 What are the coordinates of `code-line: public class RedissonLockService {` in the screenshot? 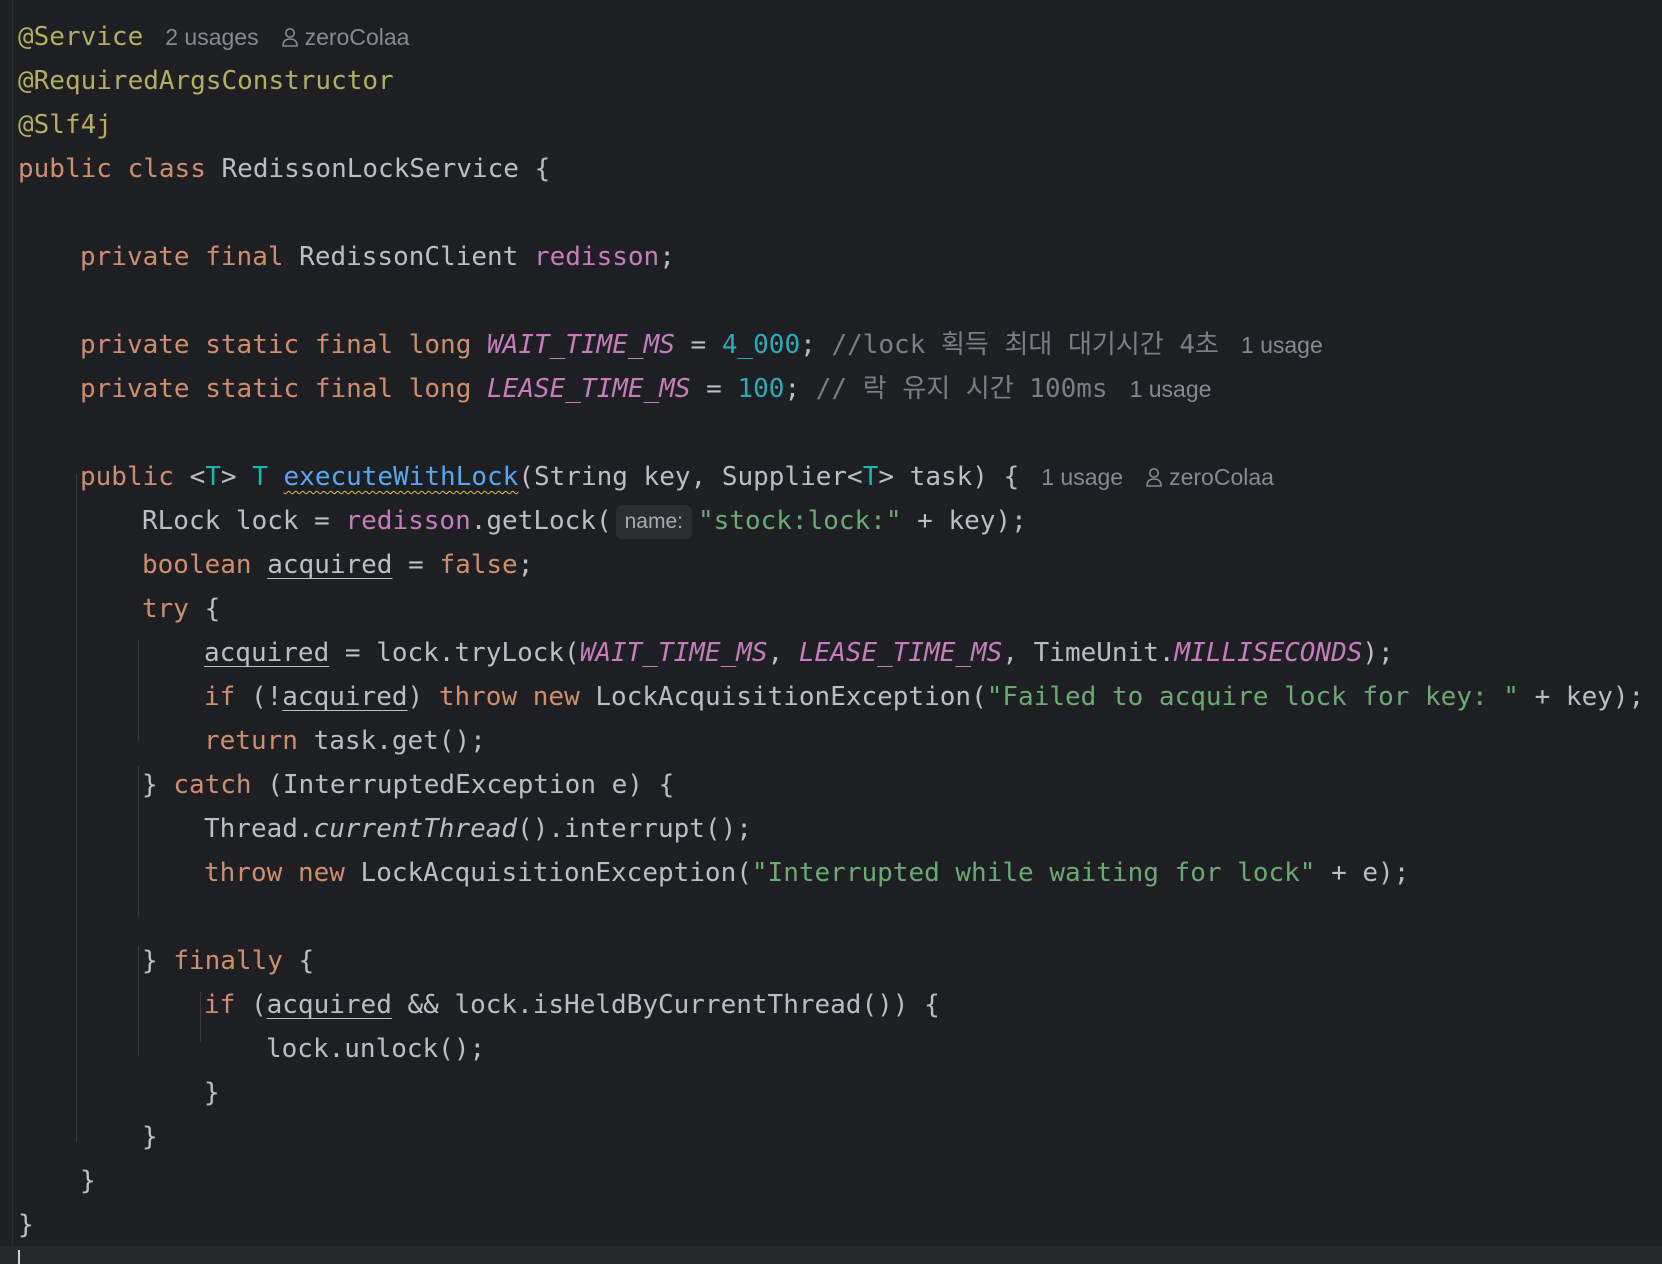 It's located at (284, 169).